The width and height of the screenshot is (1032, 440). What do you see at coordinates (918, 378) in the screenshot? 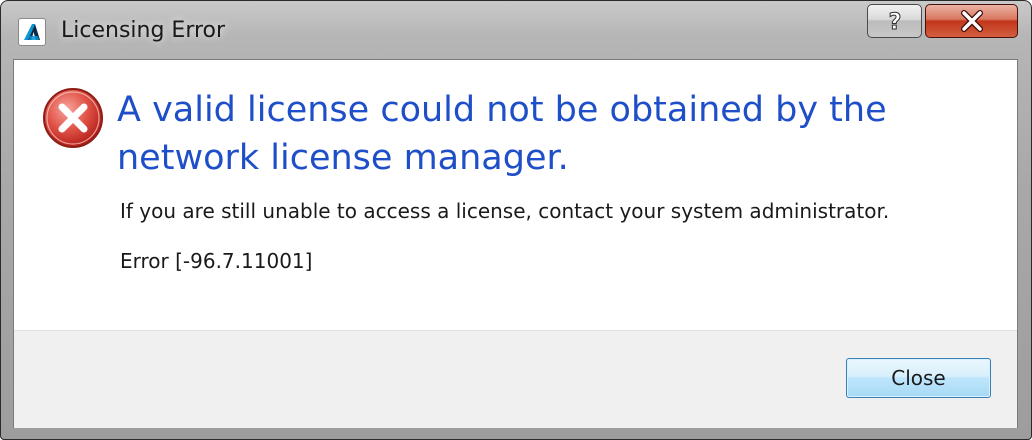
I see `close-button: Close` at bounding box center [918, 378].